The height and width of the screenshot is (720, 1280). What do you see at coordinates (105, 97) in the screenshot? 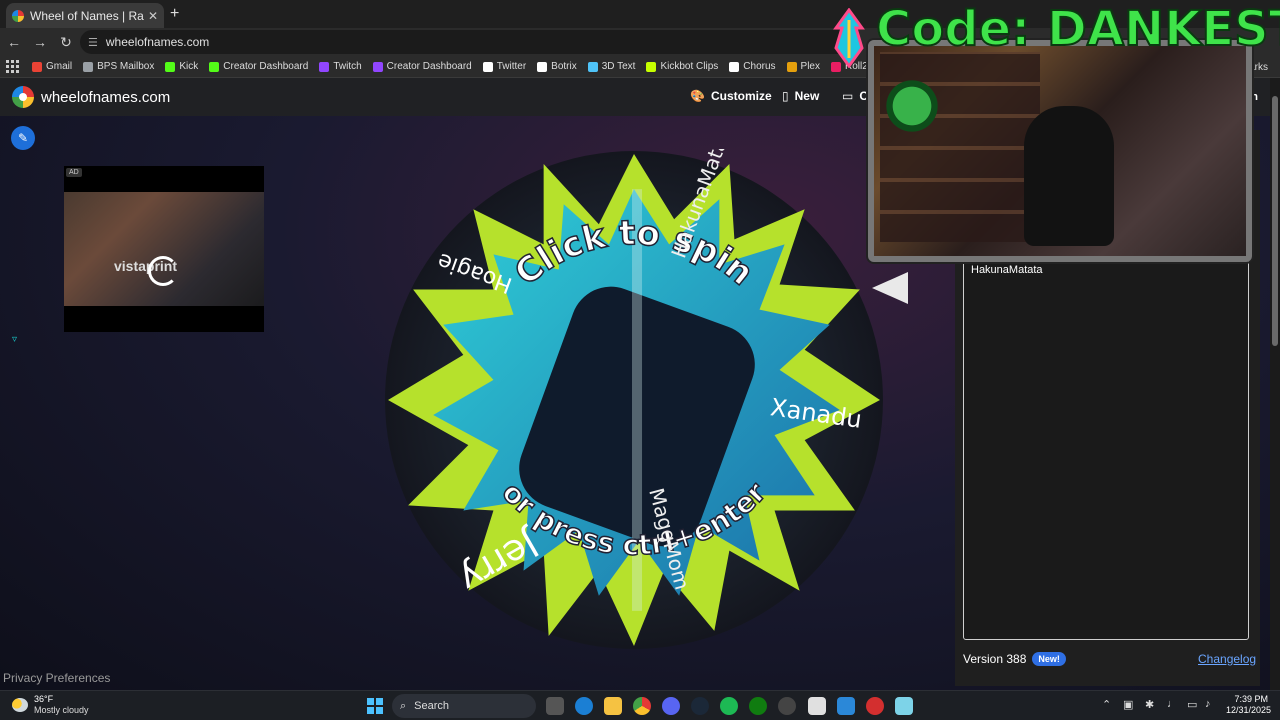
I see `site-name: wheelofnames.com` at bounding box center [105, 97].